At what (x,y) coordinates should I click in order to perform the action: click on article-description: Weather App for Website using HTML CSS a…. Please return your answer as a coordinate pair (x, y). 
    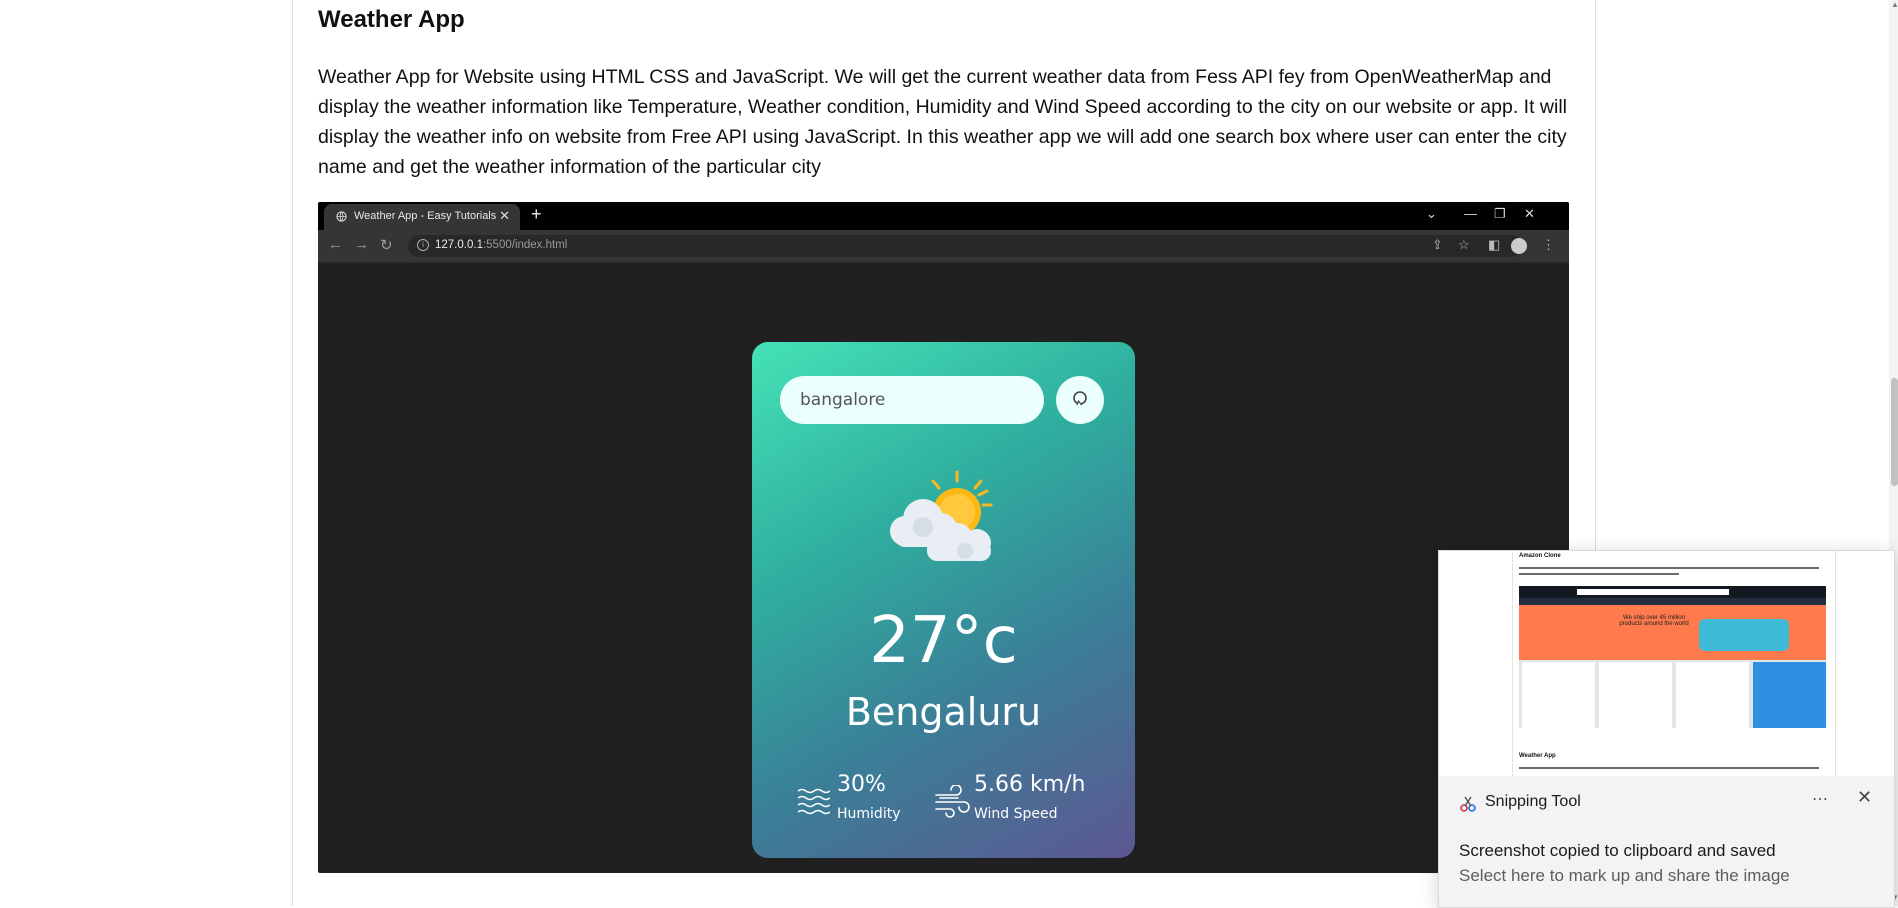
    Looking at the image, I should click on (943, 122).